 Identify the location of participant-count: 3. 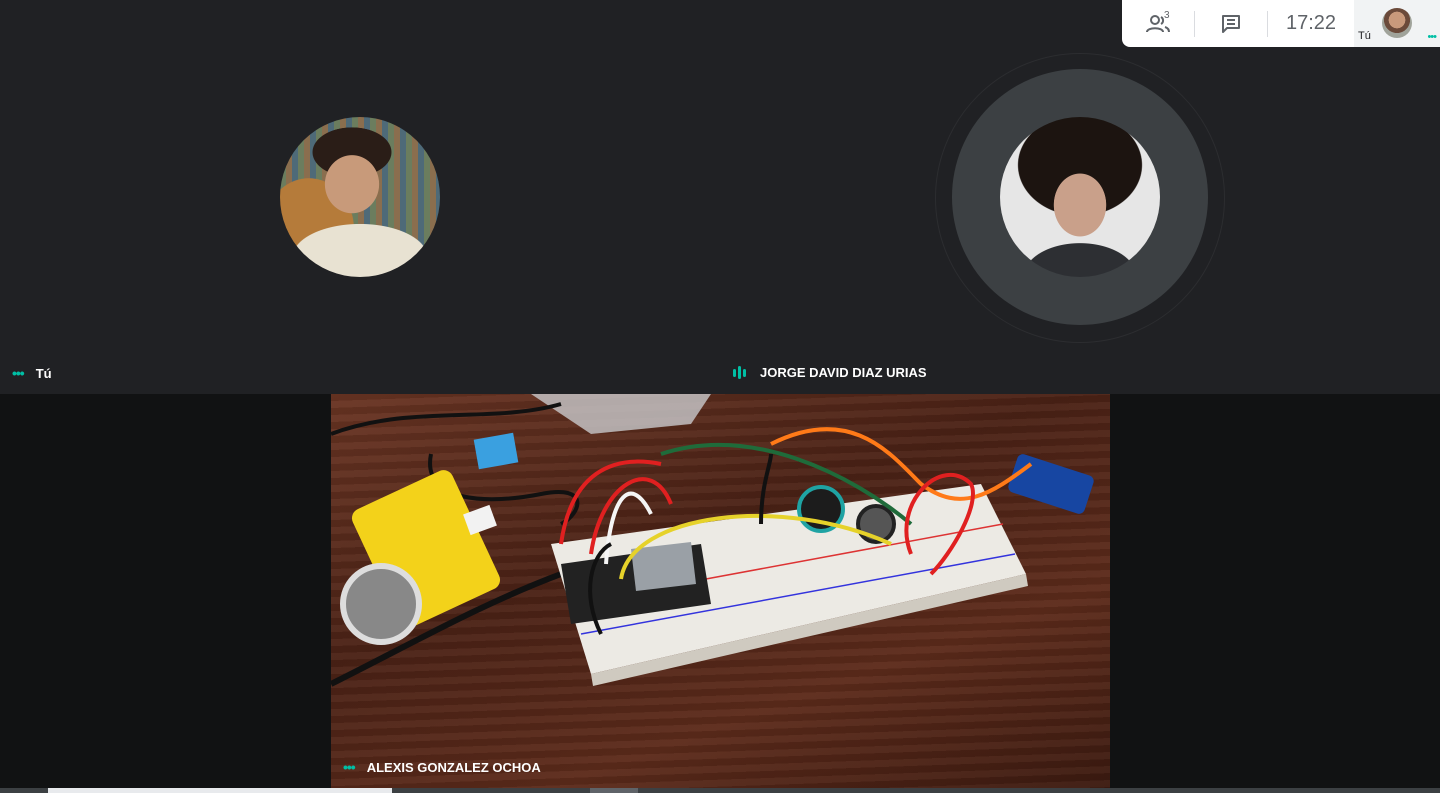
(1167, 15).